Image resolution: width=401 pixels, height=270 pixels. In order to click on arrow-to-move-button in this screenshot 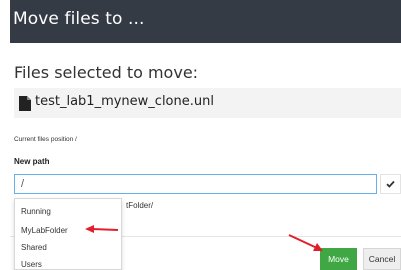, I will do `click(305, 242)`.